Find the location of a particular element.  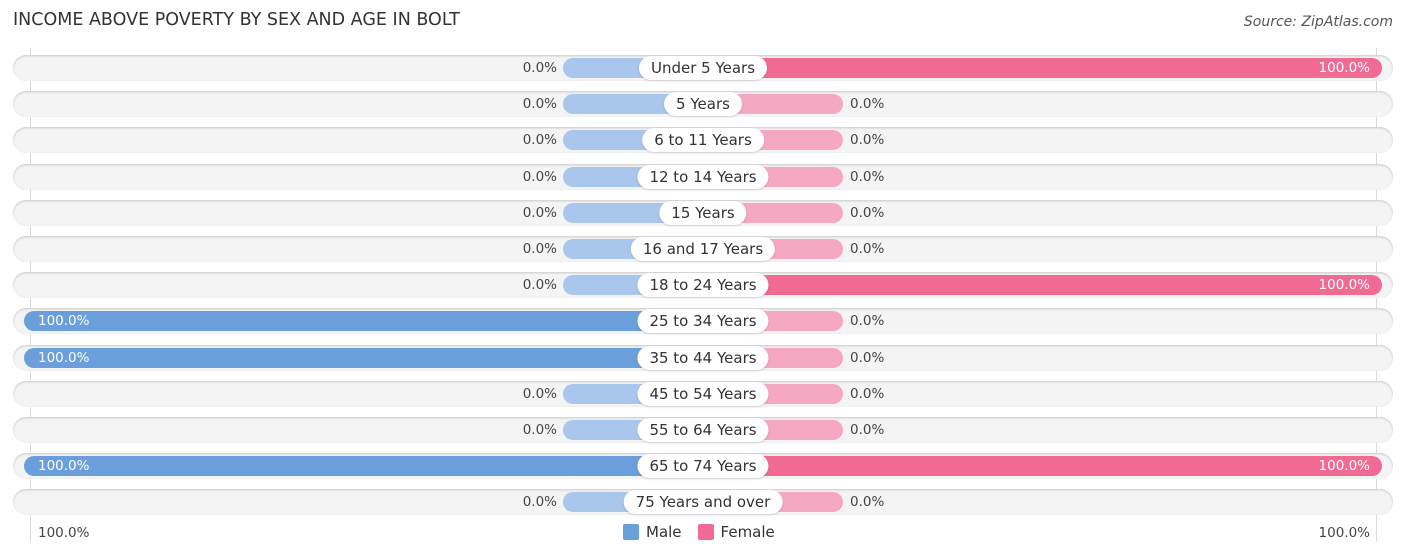

male-swatch is located at coordinates (631, 532).